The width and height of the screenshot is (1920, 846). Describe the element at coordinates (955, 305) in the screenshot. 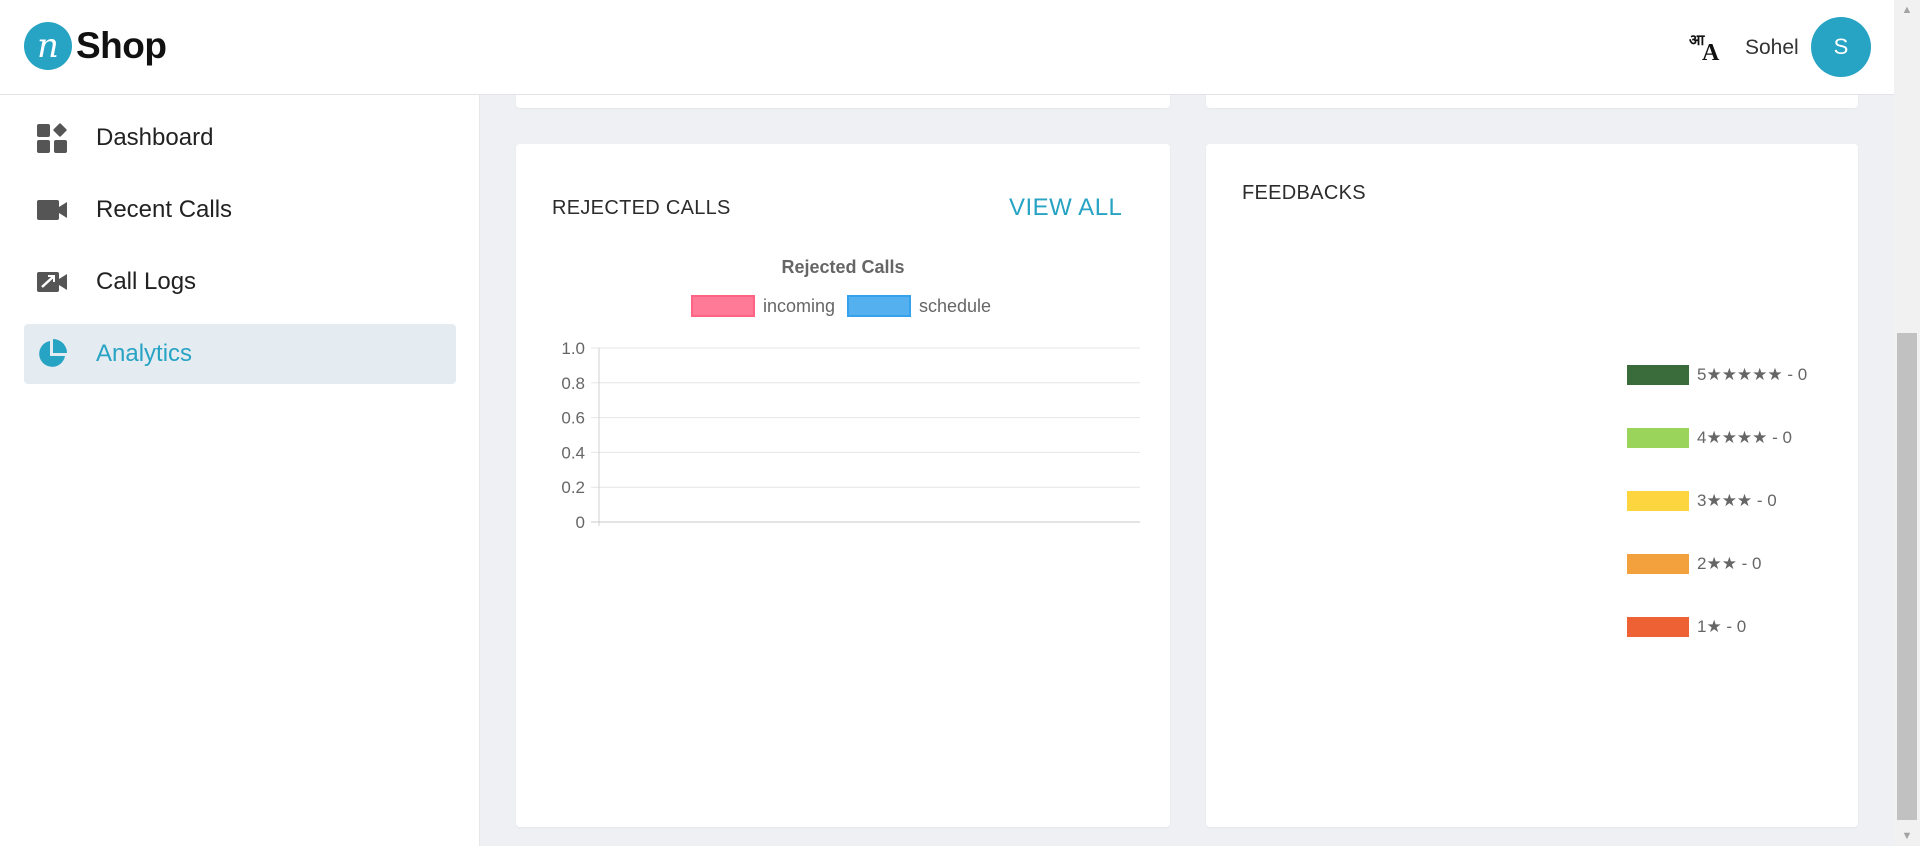

I see `legend-label: schedule` at that location.